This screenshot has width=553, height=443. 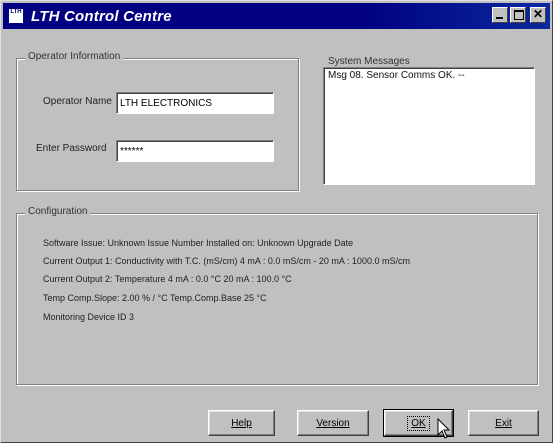 What do you see at coordinates (195, 151) in the screenshot?
I see `password-field` at bounding box center [195, 151].